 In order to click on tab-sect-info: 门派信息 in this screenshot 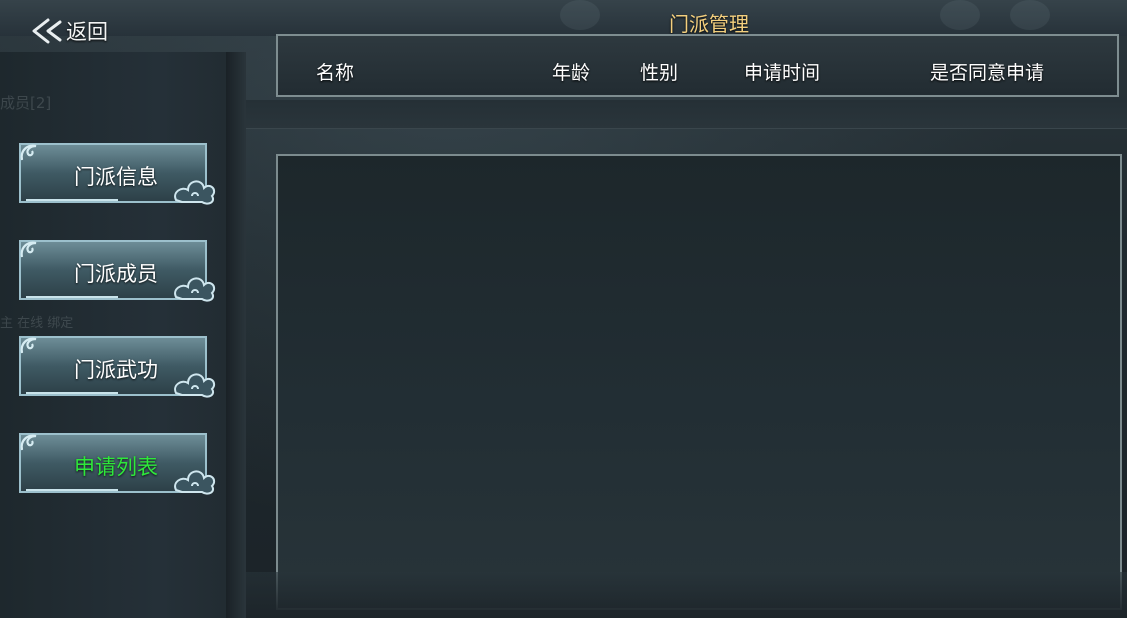, I will do `click(117, 174)`.